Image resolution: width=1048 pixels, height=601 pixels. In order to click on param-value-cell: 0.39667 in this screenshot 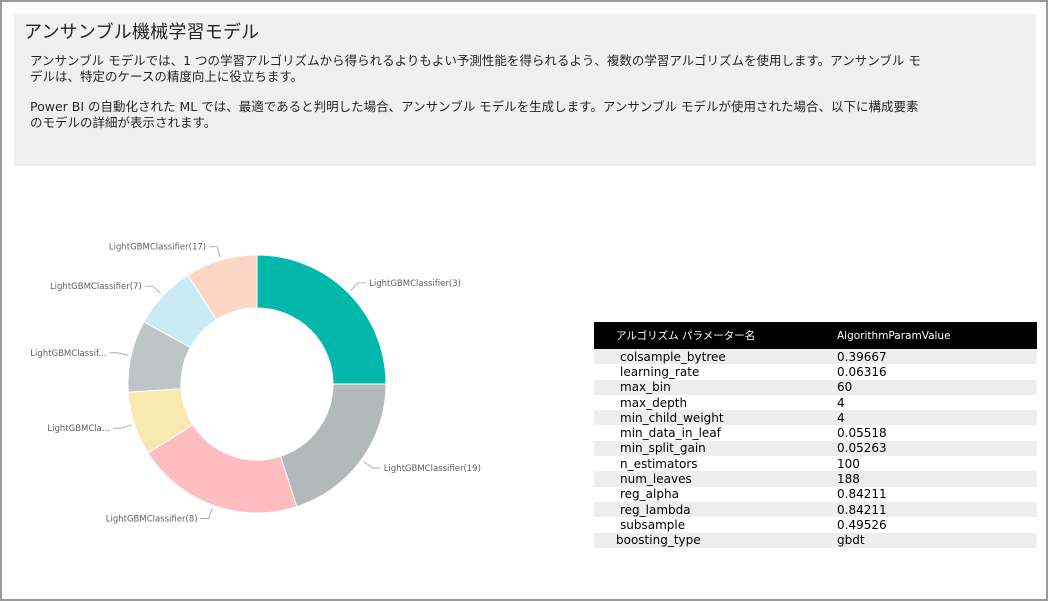, I will do `click(862, 356)`.